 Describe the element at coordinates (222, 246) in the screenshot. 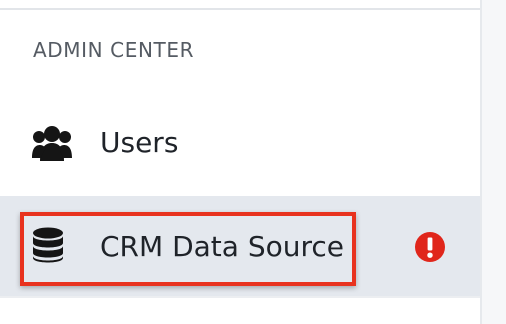

I see `sidebar-item-label: CRM Data Source` at that location.